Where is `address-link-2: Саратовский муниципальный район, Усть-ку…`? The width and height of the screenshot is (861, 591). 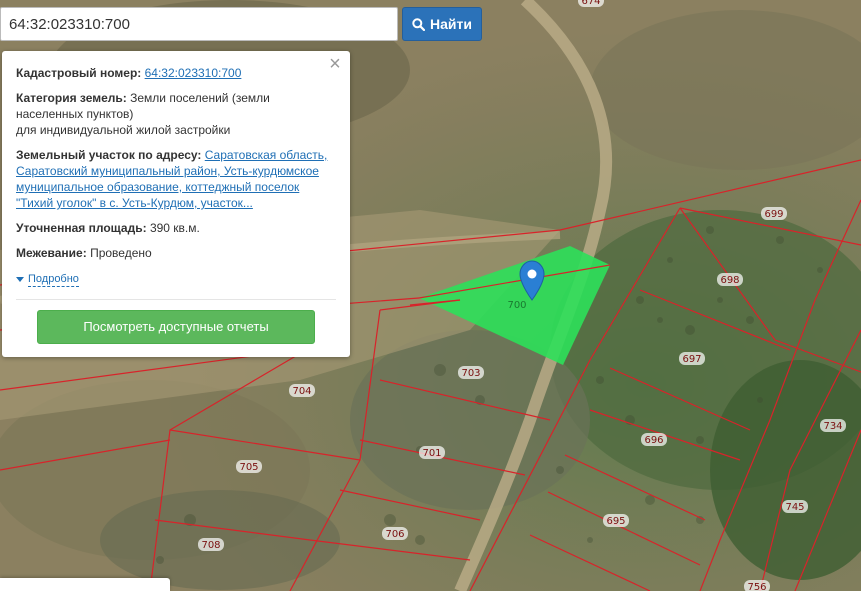
address-link-2: Саратовский муниципальный район, Усть-ку… is located at coordinates (167, 171).